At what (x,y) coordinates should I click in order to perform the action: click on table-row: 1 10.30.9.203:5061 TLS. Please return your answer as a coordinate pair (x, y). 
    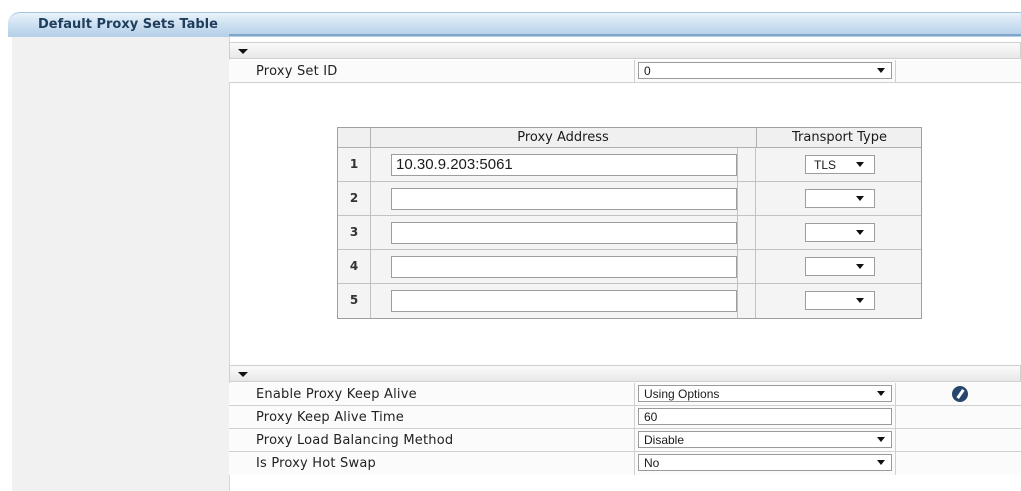
    Looking at the image, I should click on (629, 165).